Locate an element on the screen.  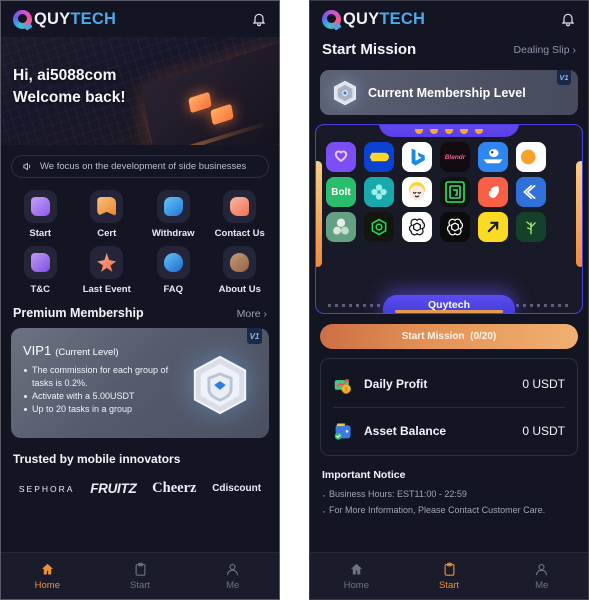
app-openai-white-icon is located at coordinates (417, 227).